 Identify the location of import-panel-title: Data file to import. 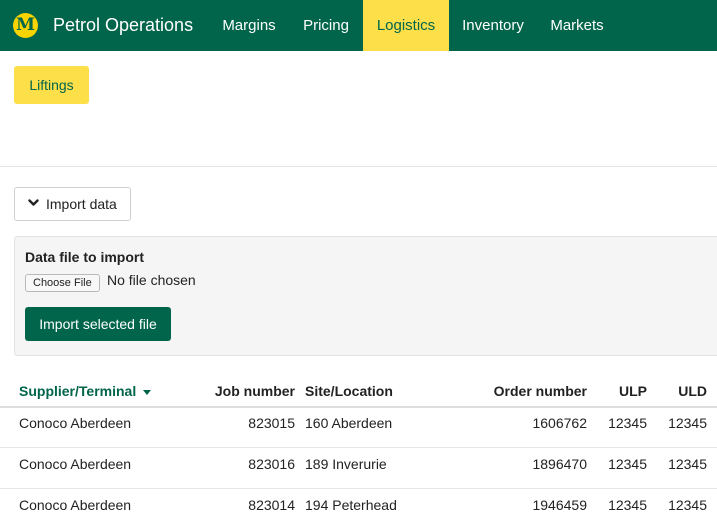
(85, 257).